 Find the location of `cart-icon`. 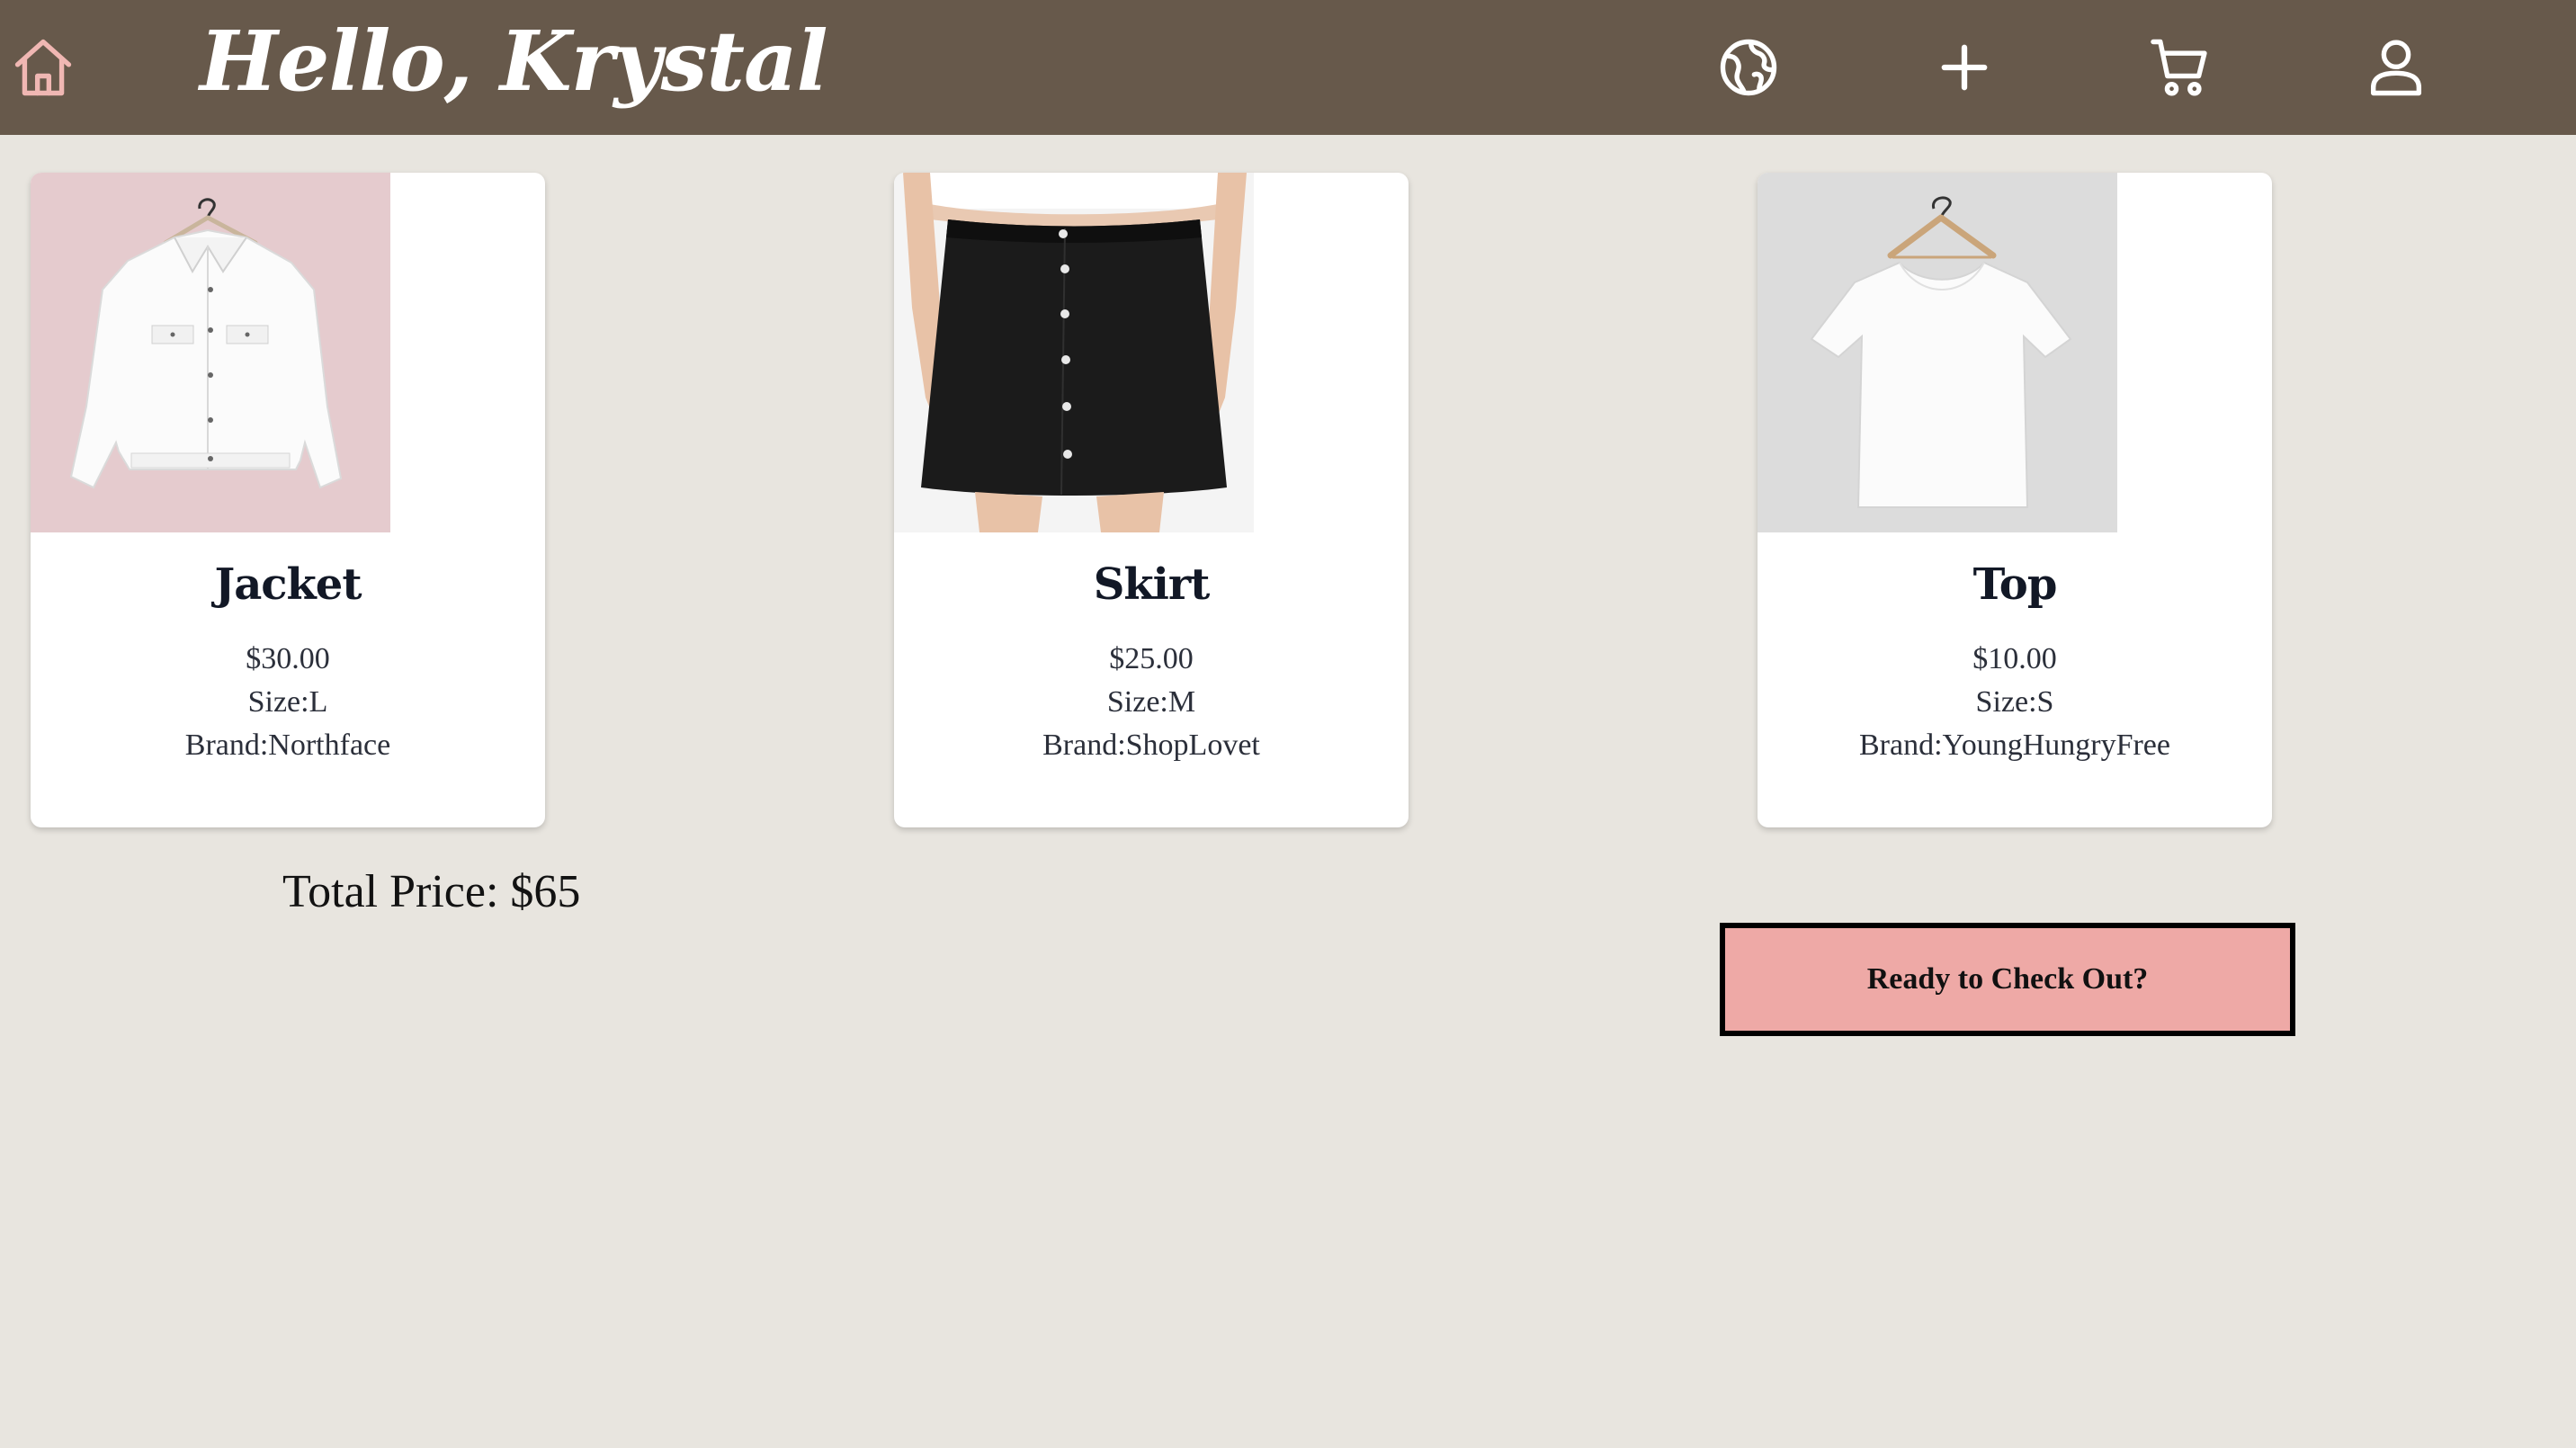

cart-icon is located at coordinates (2180, 67).